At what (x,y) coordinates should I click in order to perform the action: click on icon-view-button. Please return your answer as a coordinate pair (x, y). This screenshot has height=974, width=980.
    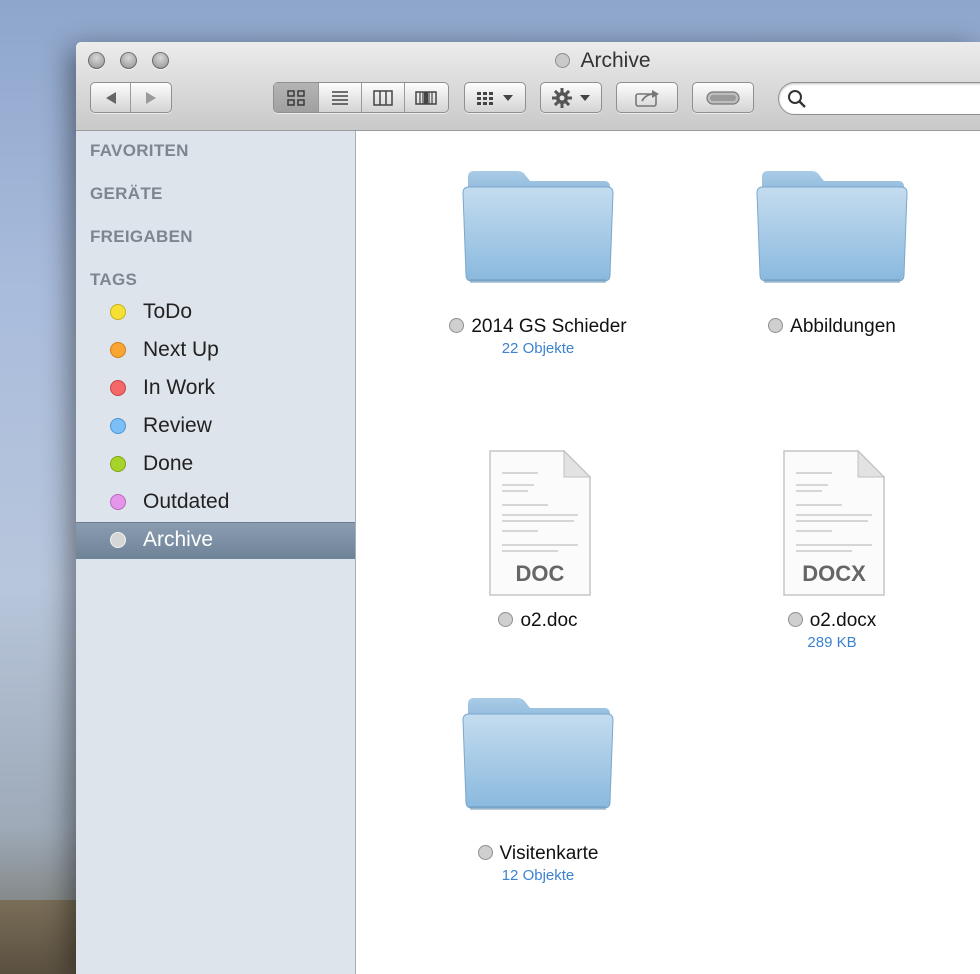
    Looking at the image, I should click on (297, 97).